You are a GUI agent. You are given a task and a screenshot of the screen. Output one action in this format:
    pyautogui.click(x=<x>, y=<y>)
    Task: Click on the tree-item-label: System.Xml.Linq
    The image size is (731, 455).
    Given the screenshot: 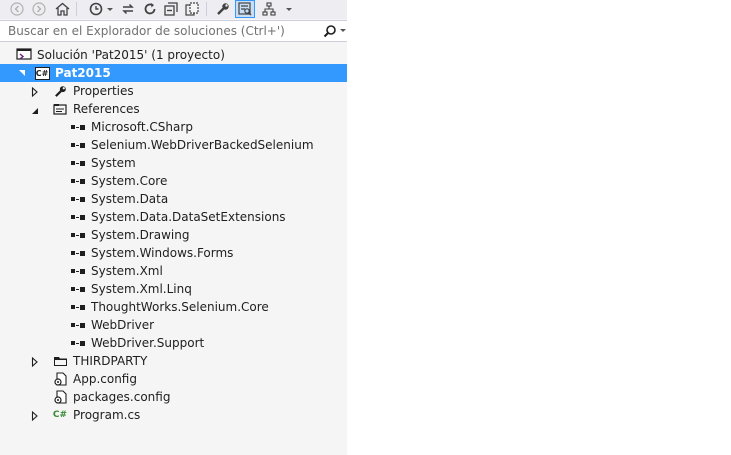 What is the action you would take?
    pyautogui.click(x=141, y=289)
    